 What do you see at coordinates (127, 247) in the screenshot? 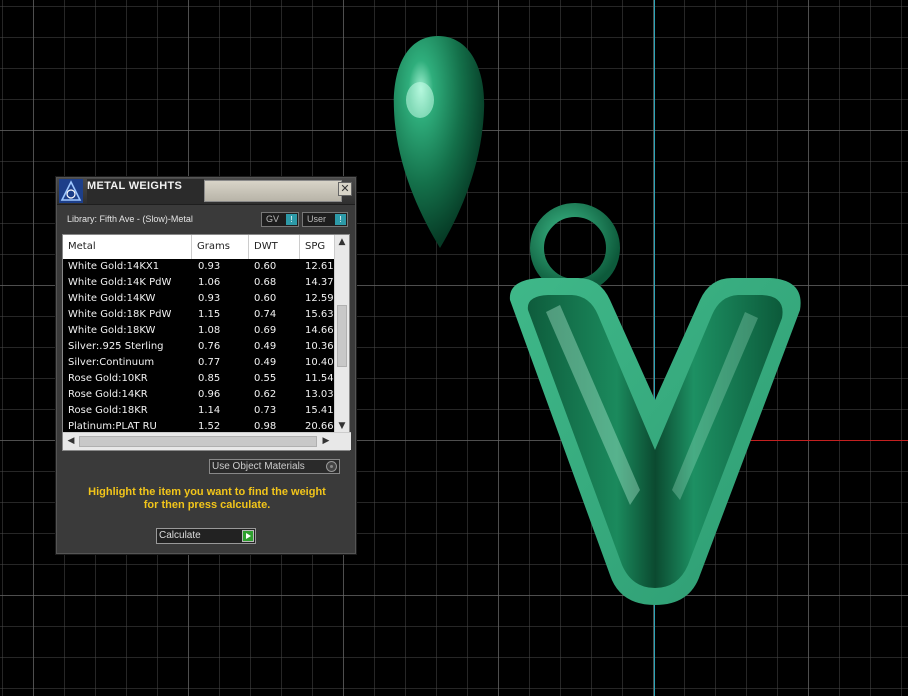
I see `column-header-metal: Metal` at bounding box center [127, 247].